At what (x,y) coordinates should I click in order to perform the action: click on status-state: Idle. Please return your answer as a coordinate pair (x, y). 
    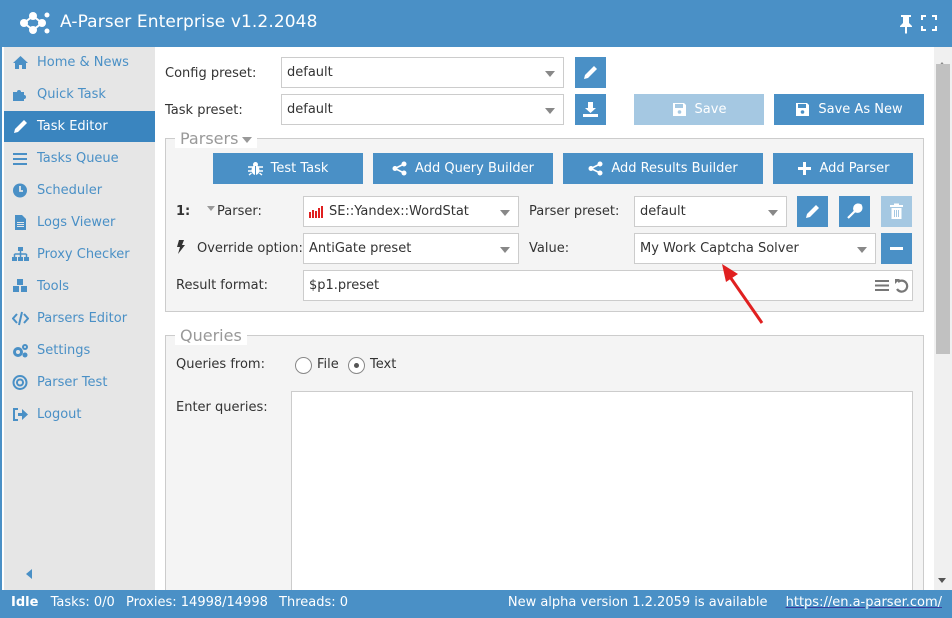
    Looking at the image, I should click on (25, 602).